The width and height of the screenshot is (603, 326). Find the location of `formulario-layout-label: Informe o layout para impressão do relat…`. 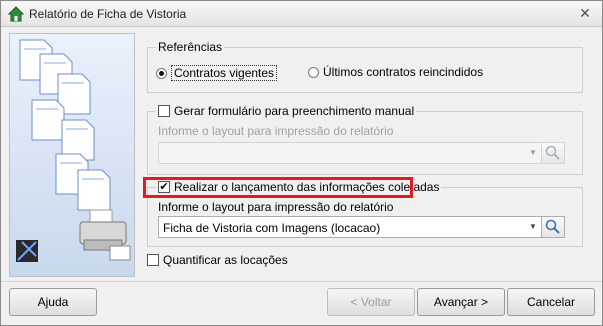

formulario-layout-label: Informe o layout para impressão do relat… is located at coordinates (276, 131).